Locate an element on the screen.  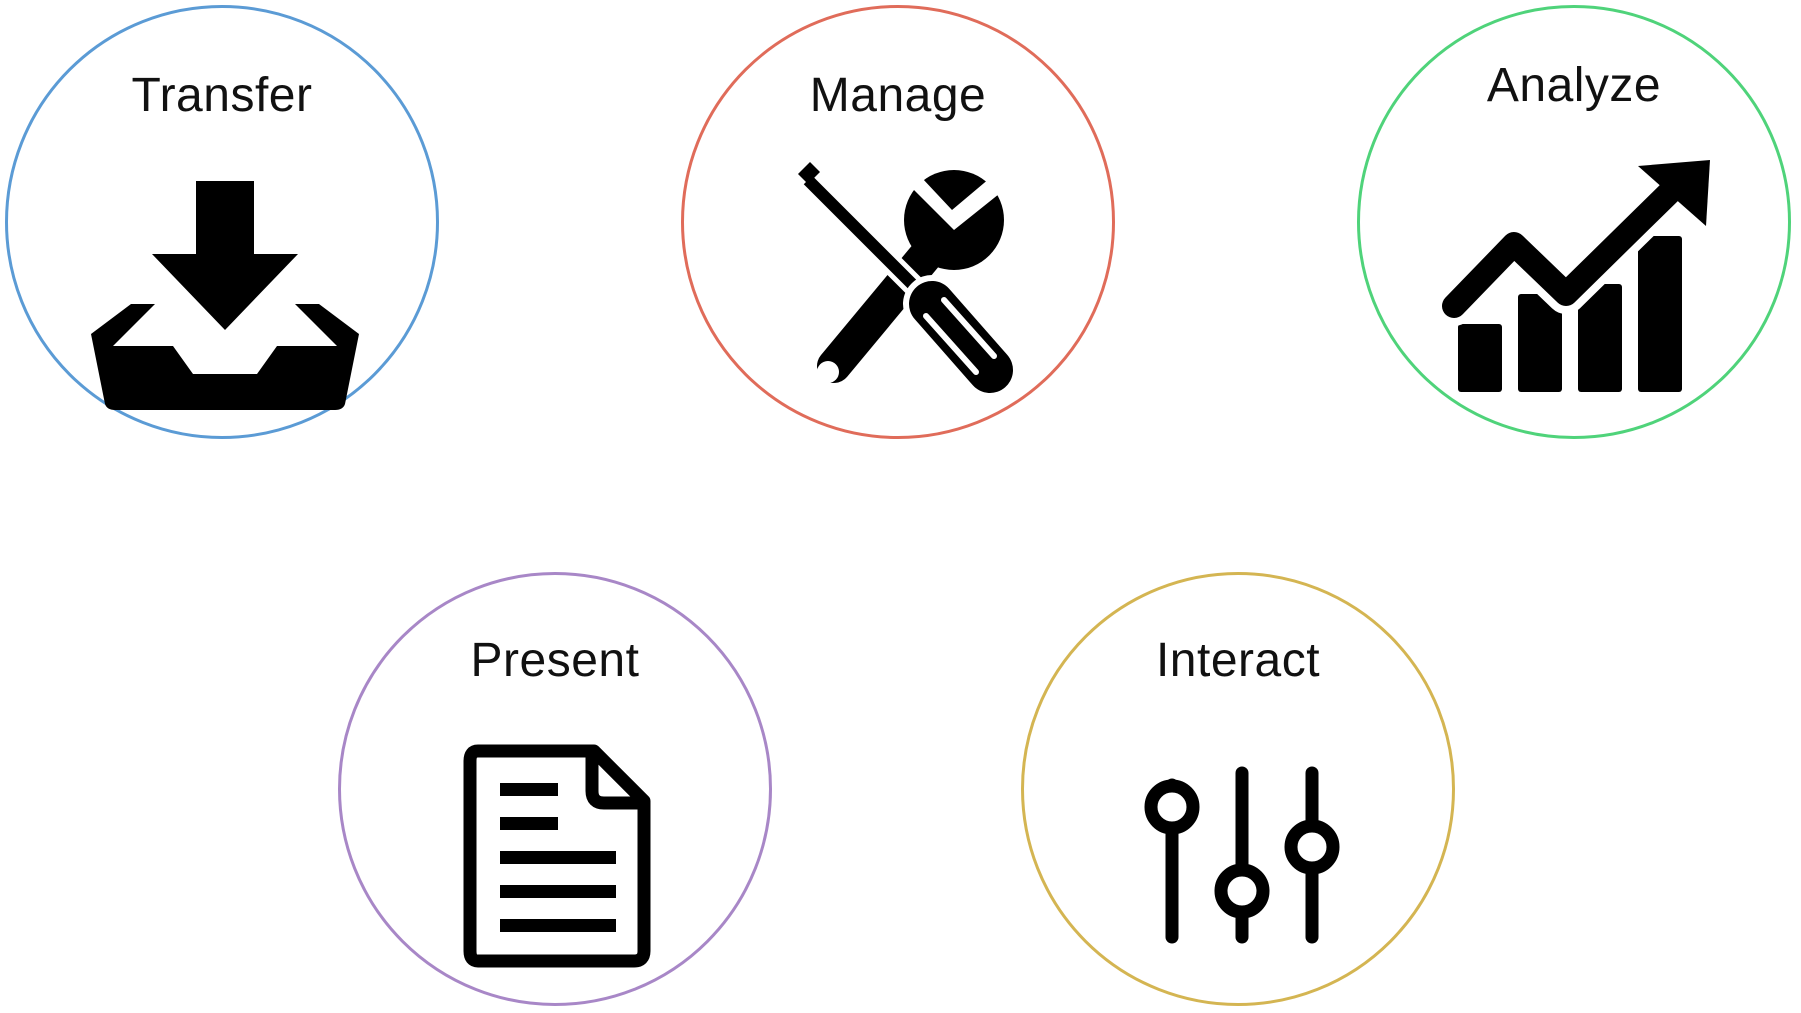
interact-circle: Interact is located at coordinates (1238, 789).